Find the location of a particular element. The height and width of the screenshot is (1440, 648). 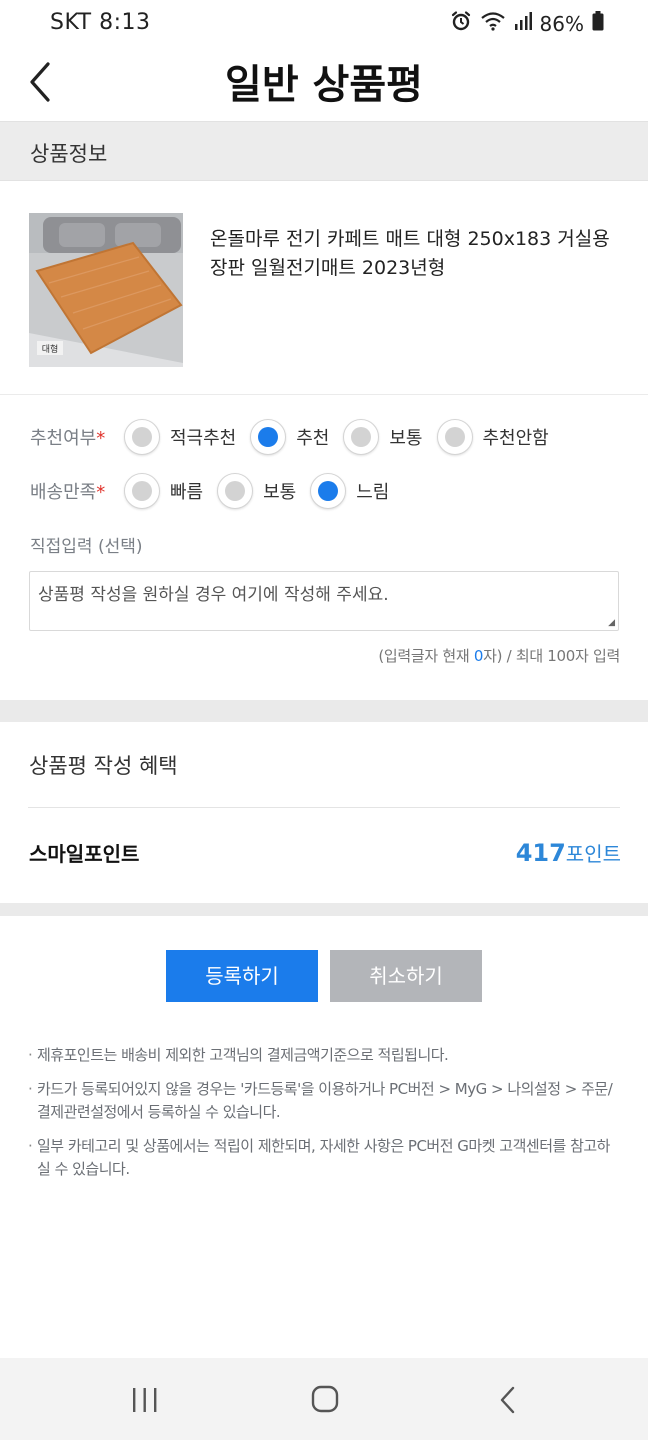

home-icon is located at coordinates (325, 1399).